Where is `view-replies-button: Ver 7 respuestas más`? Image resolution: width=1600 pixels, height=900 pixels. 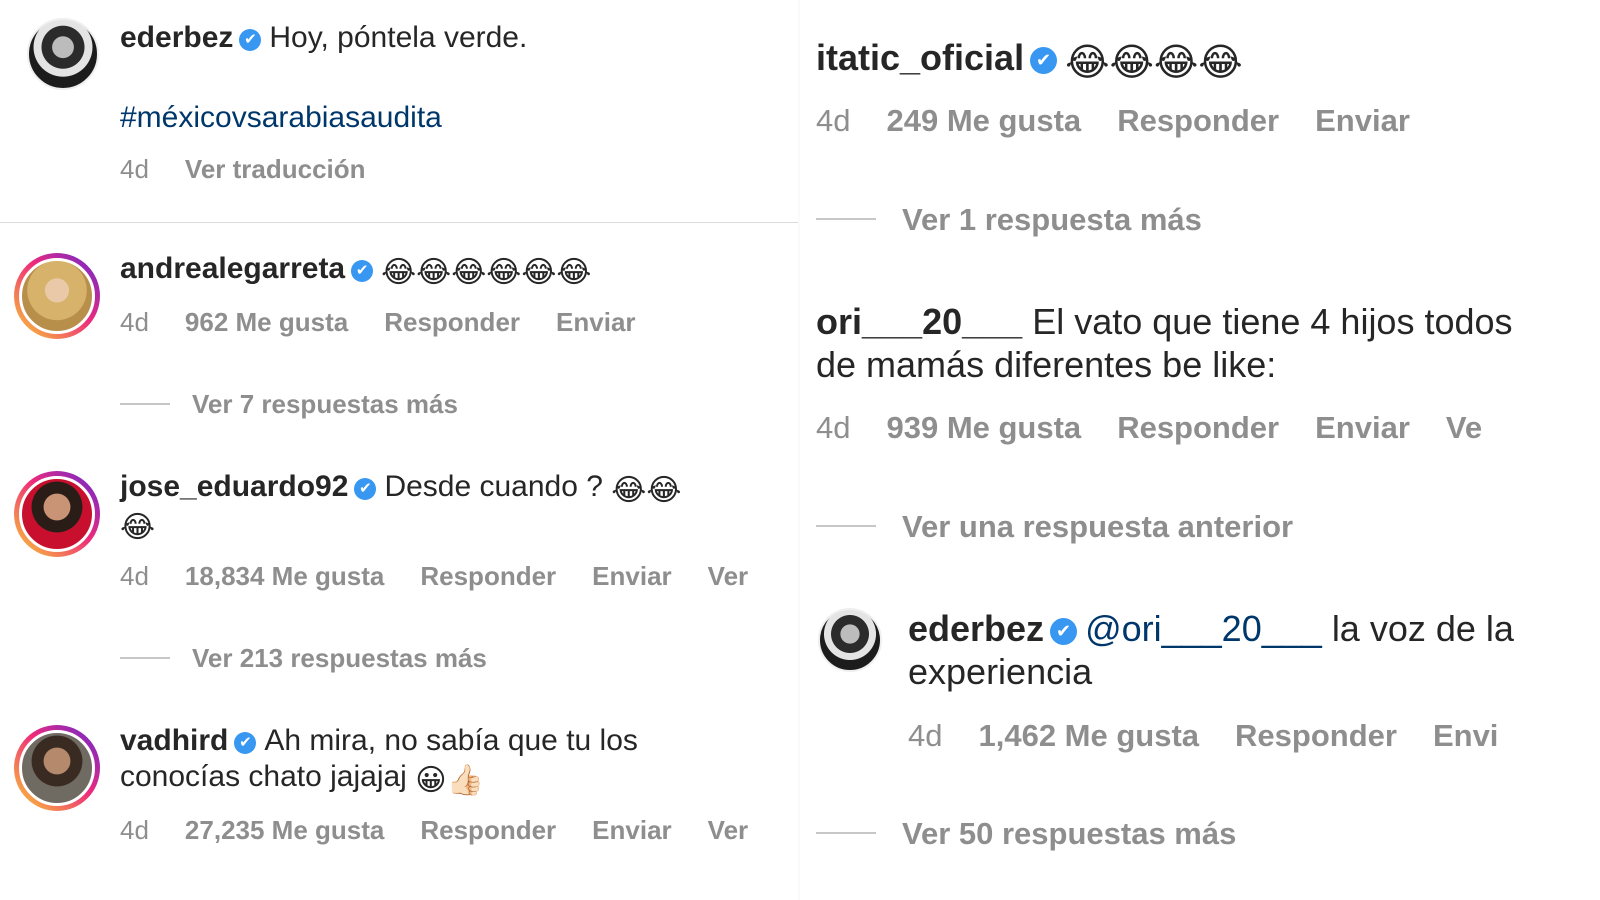
view-replies-button: Ver 7 respuestas más is located at coordinates (289, 404).